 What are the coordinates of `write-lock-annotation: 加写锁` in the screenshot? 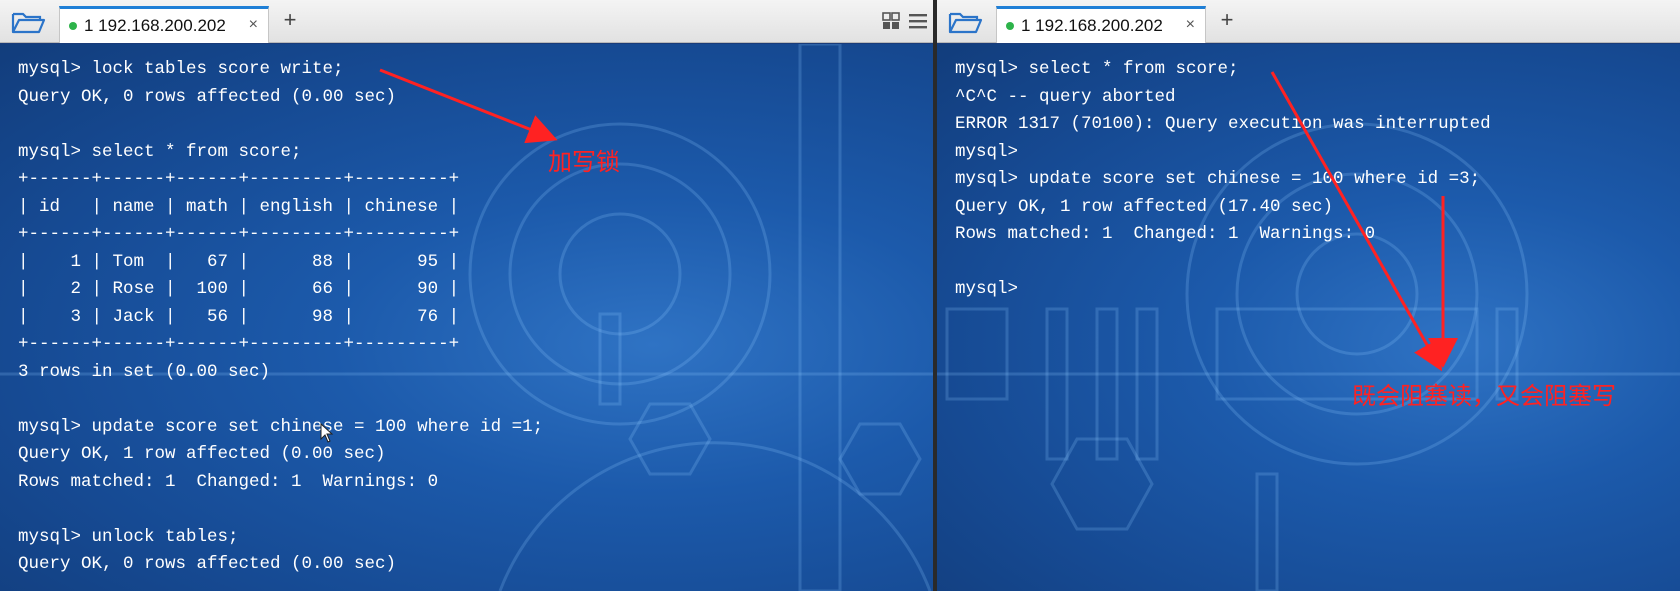 It's located at (584, 162).